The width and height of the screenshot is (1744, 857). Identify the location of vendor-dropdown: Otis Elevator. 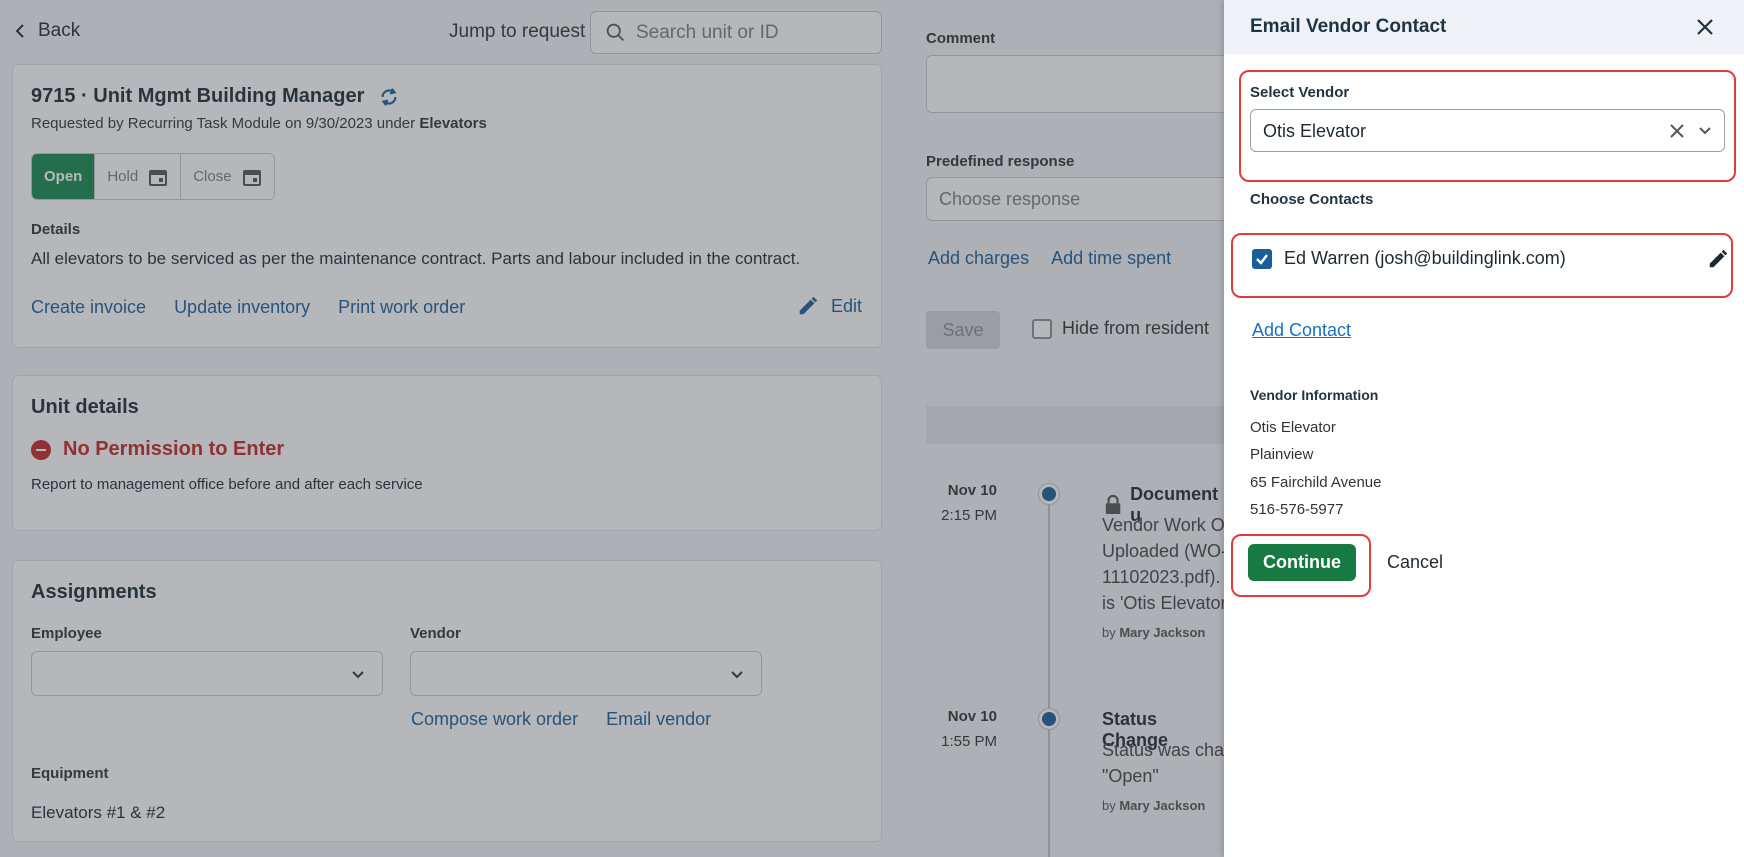
(1487, 130).